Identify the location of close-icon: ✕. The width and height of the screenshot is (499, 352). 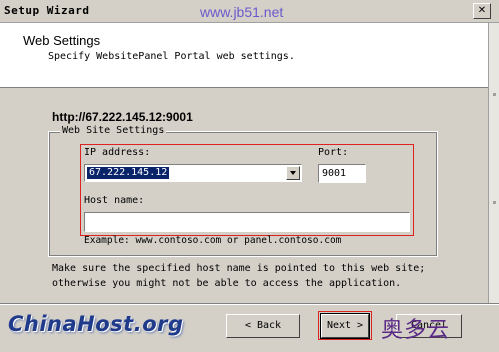
(482, 10).